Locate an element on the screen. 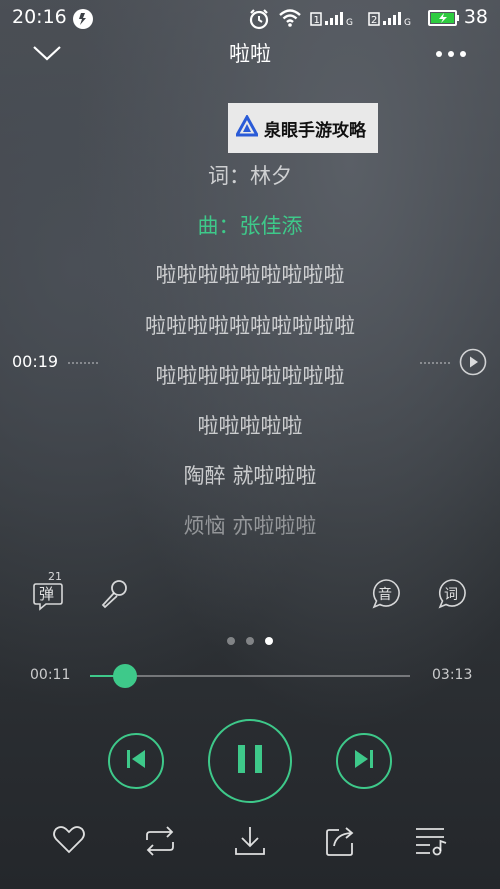 Image resolution: width=500 pixels, height=889 pixels. lyric-label: 词 is located at coordinates (451, 595).